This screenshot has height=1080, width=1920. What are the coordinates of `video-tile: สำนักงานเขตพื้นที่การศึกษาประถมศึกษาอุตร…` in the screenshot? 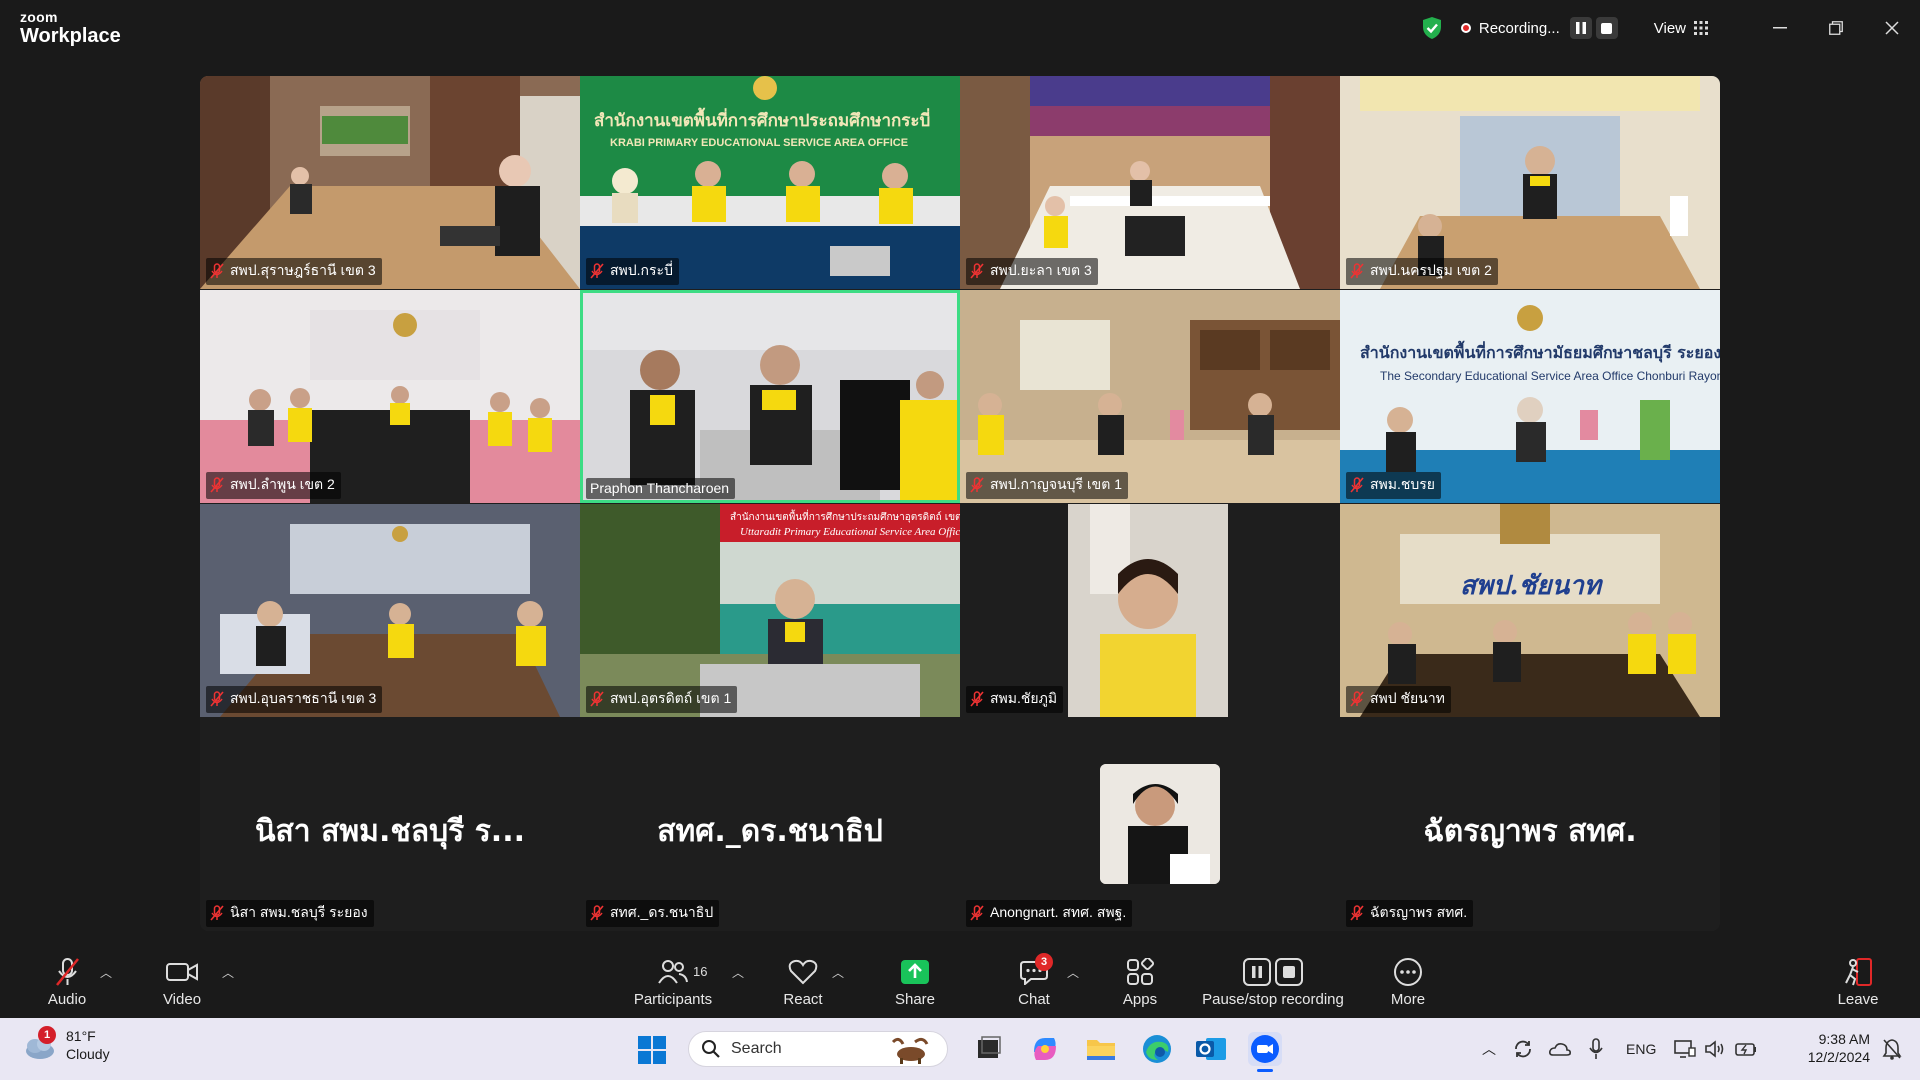 It's located at (770, 610).